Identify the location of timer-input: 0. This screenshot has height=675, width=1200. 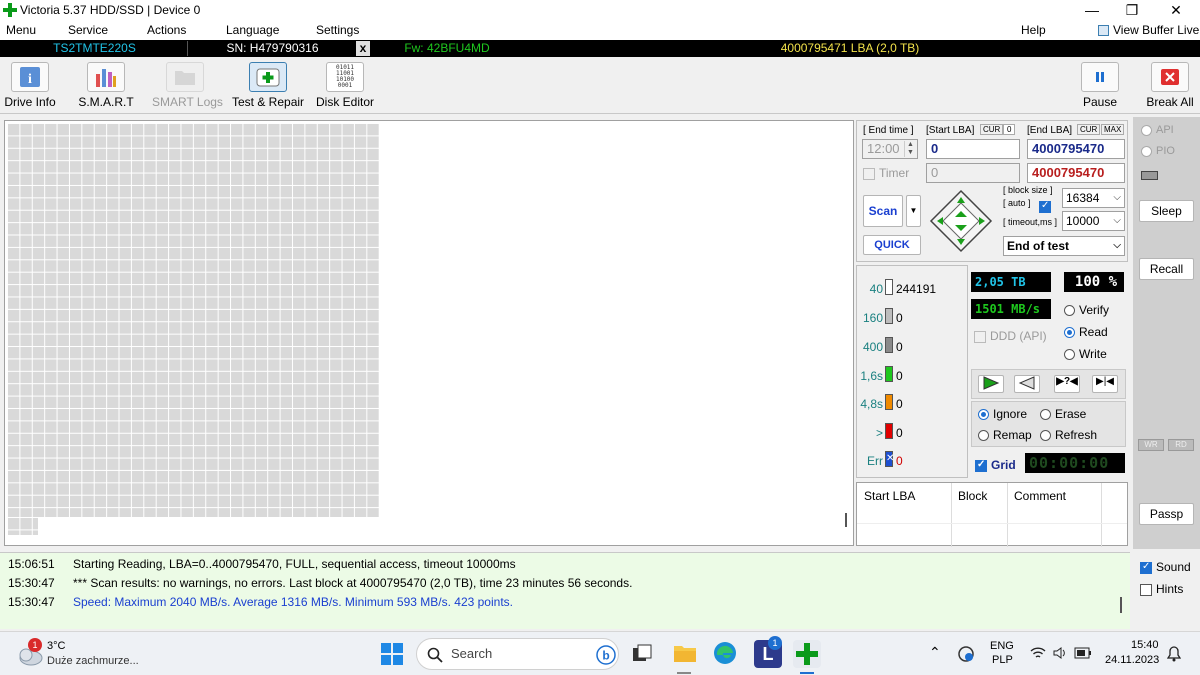
(973, 173).